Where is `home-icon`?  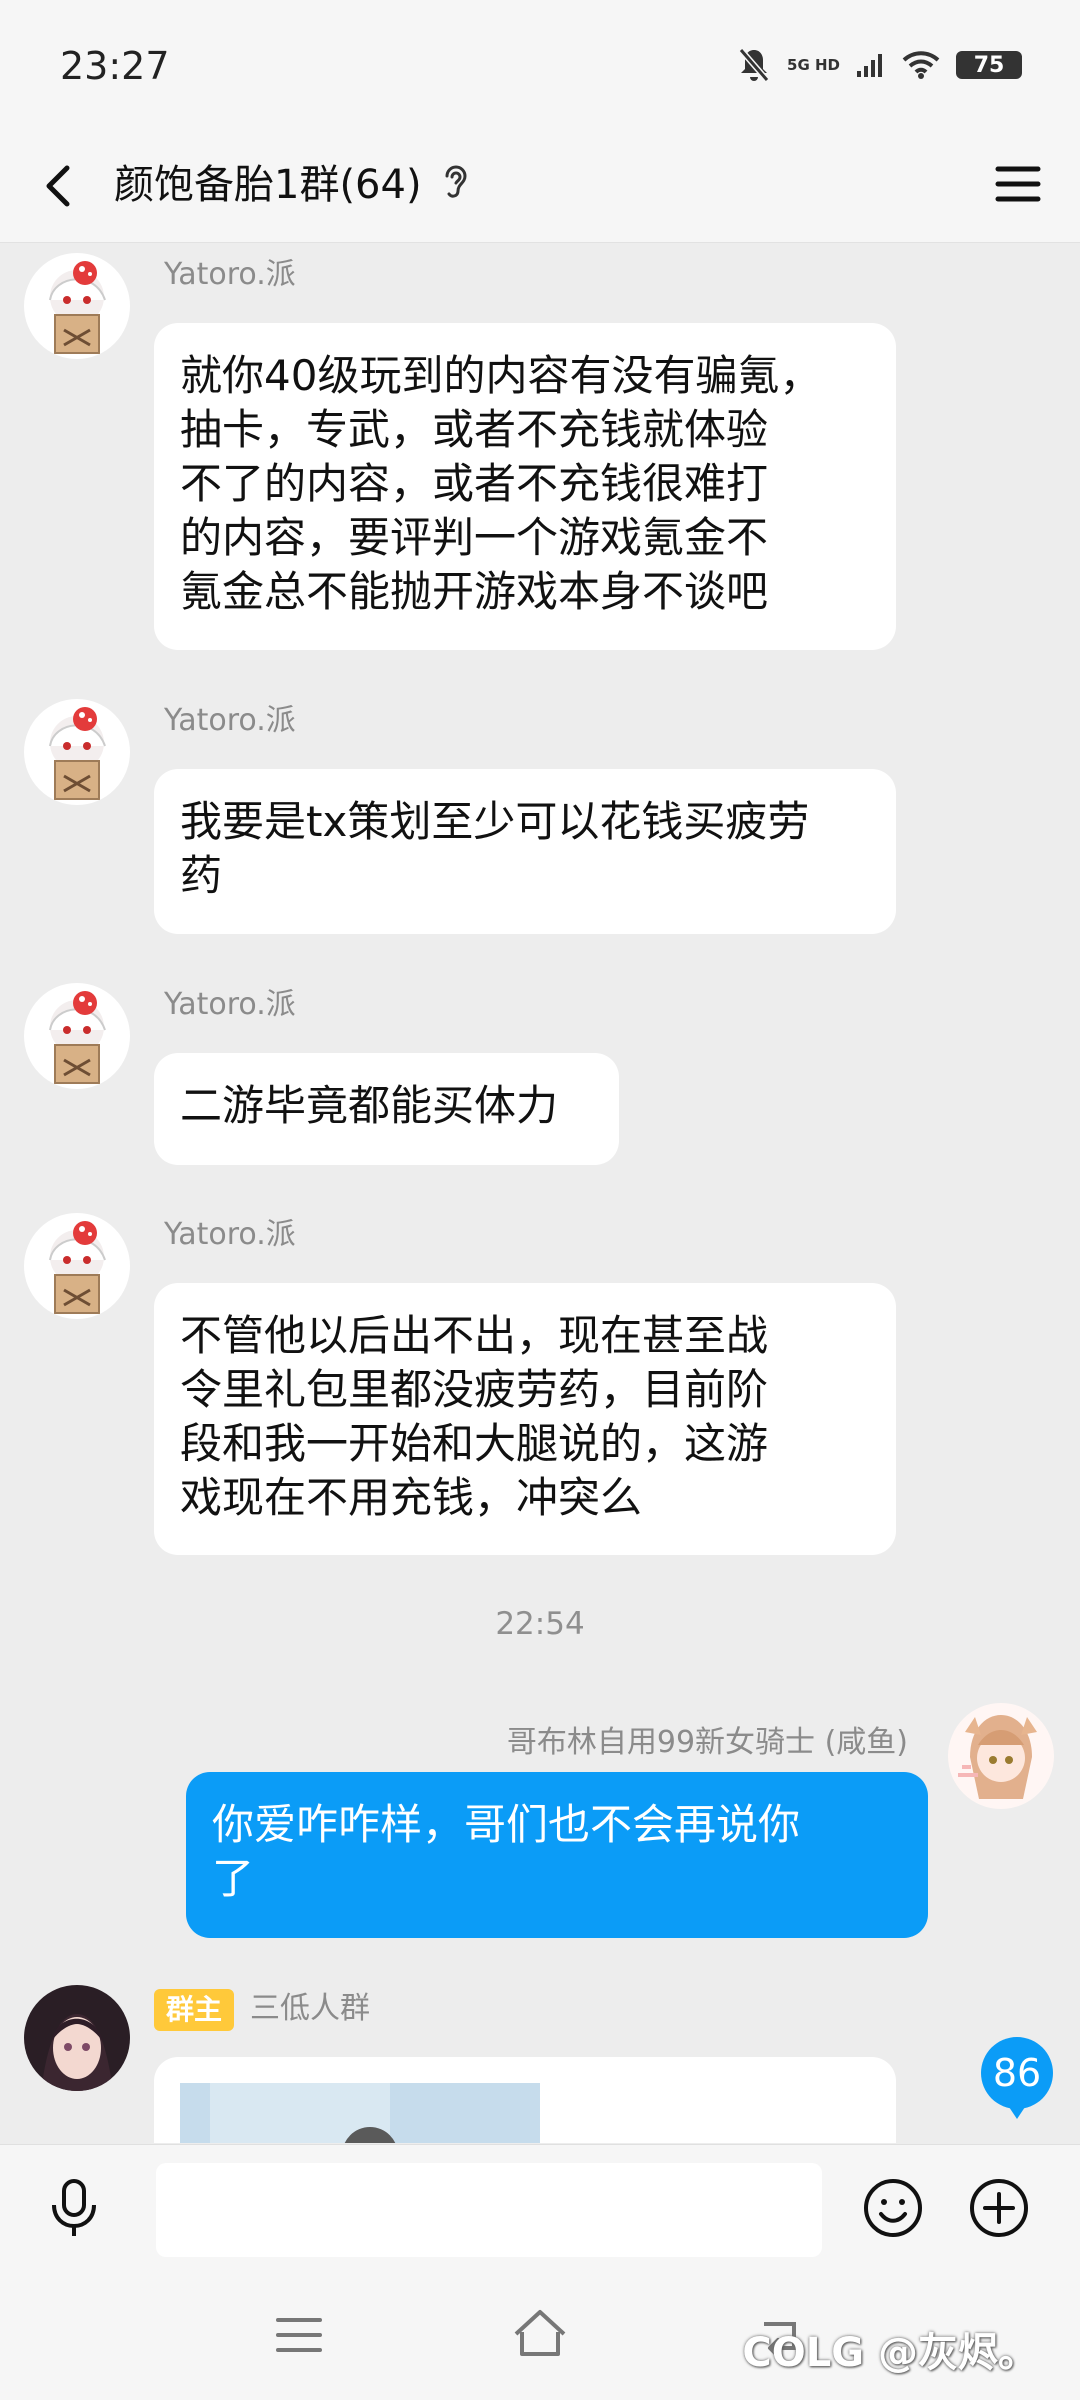
home-icon is located at coordinates (540, 2333).